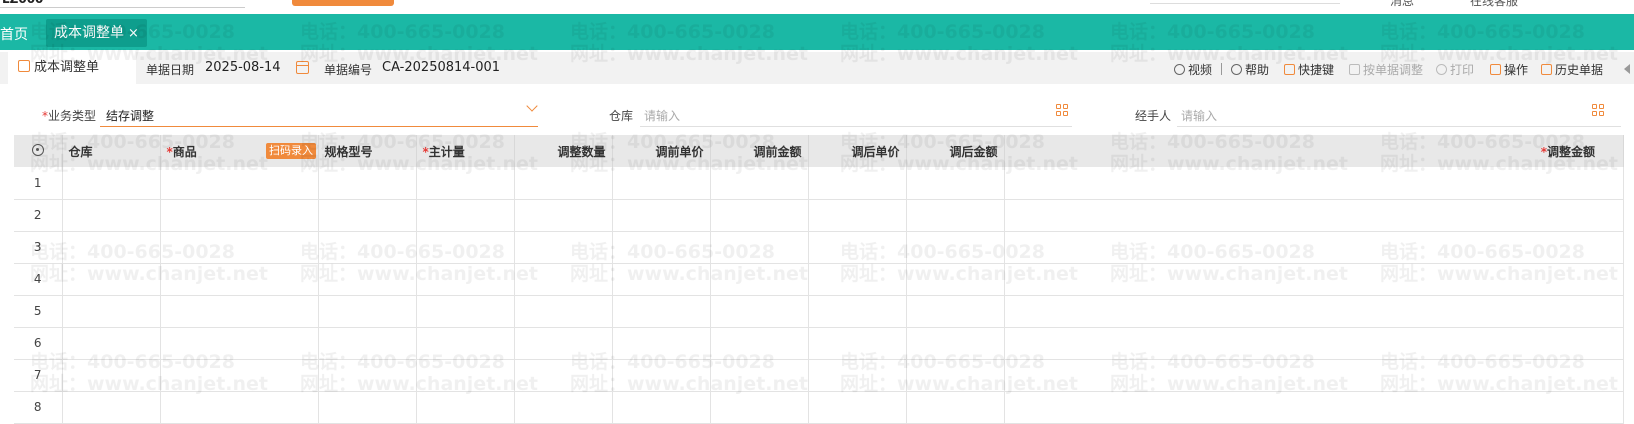  What do you see at coordinates (1402, 4) in the screenshot?
I see `messages-link: 消息` at bounding box center [1402, 4].